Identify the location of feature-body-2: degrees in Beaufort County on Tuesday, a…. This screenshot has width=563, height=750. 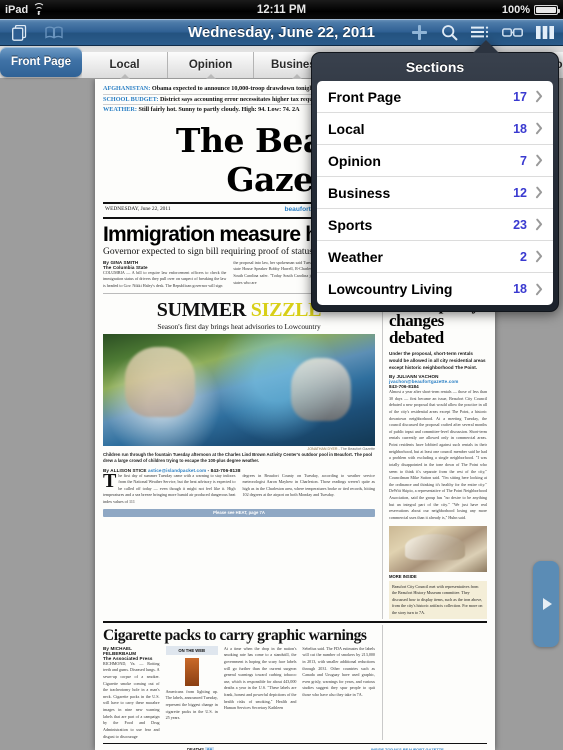
(309, 485).